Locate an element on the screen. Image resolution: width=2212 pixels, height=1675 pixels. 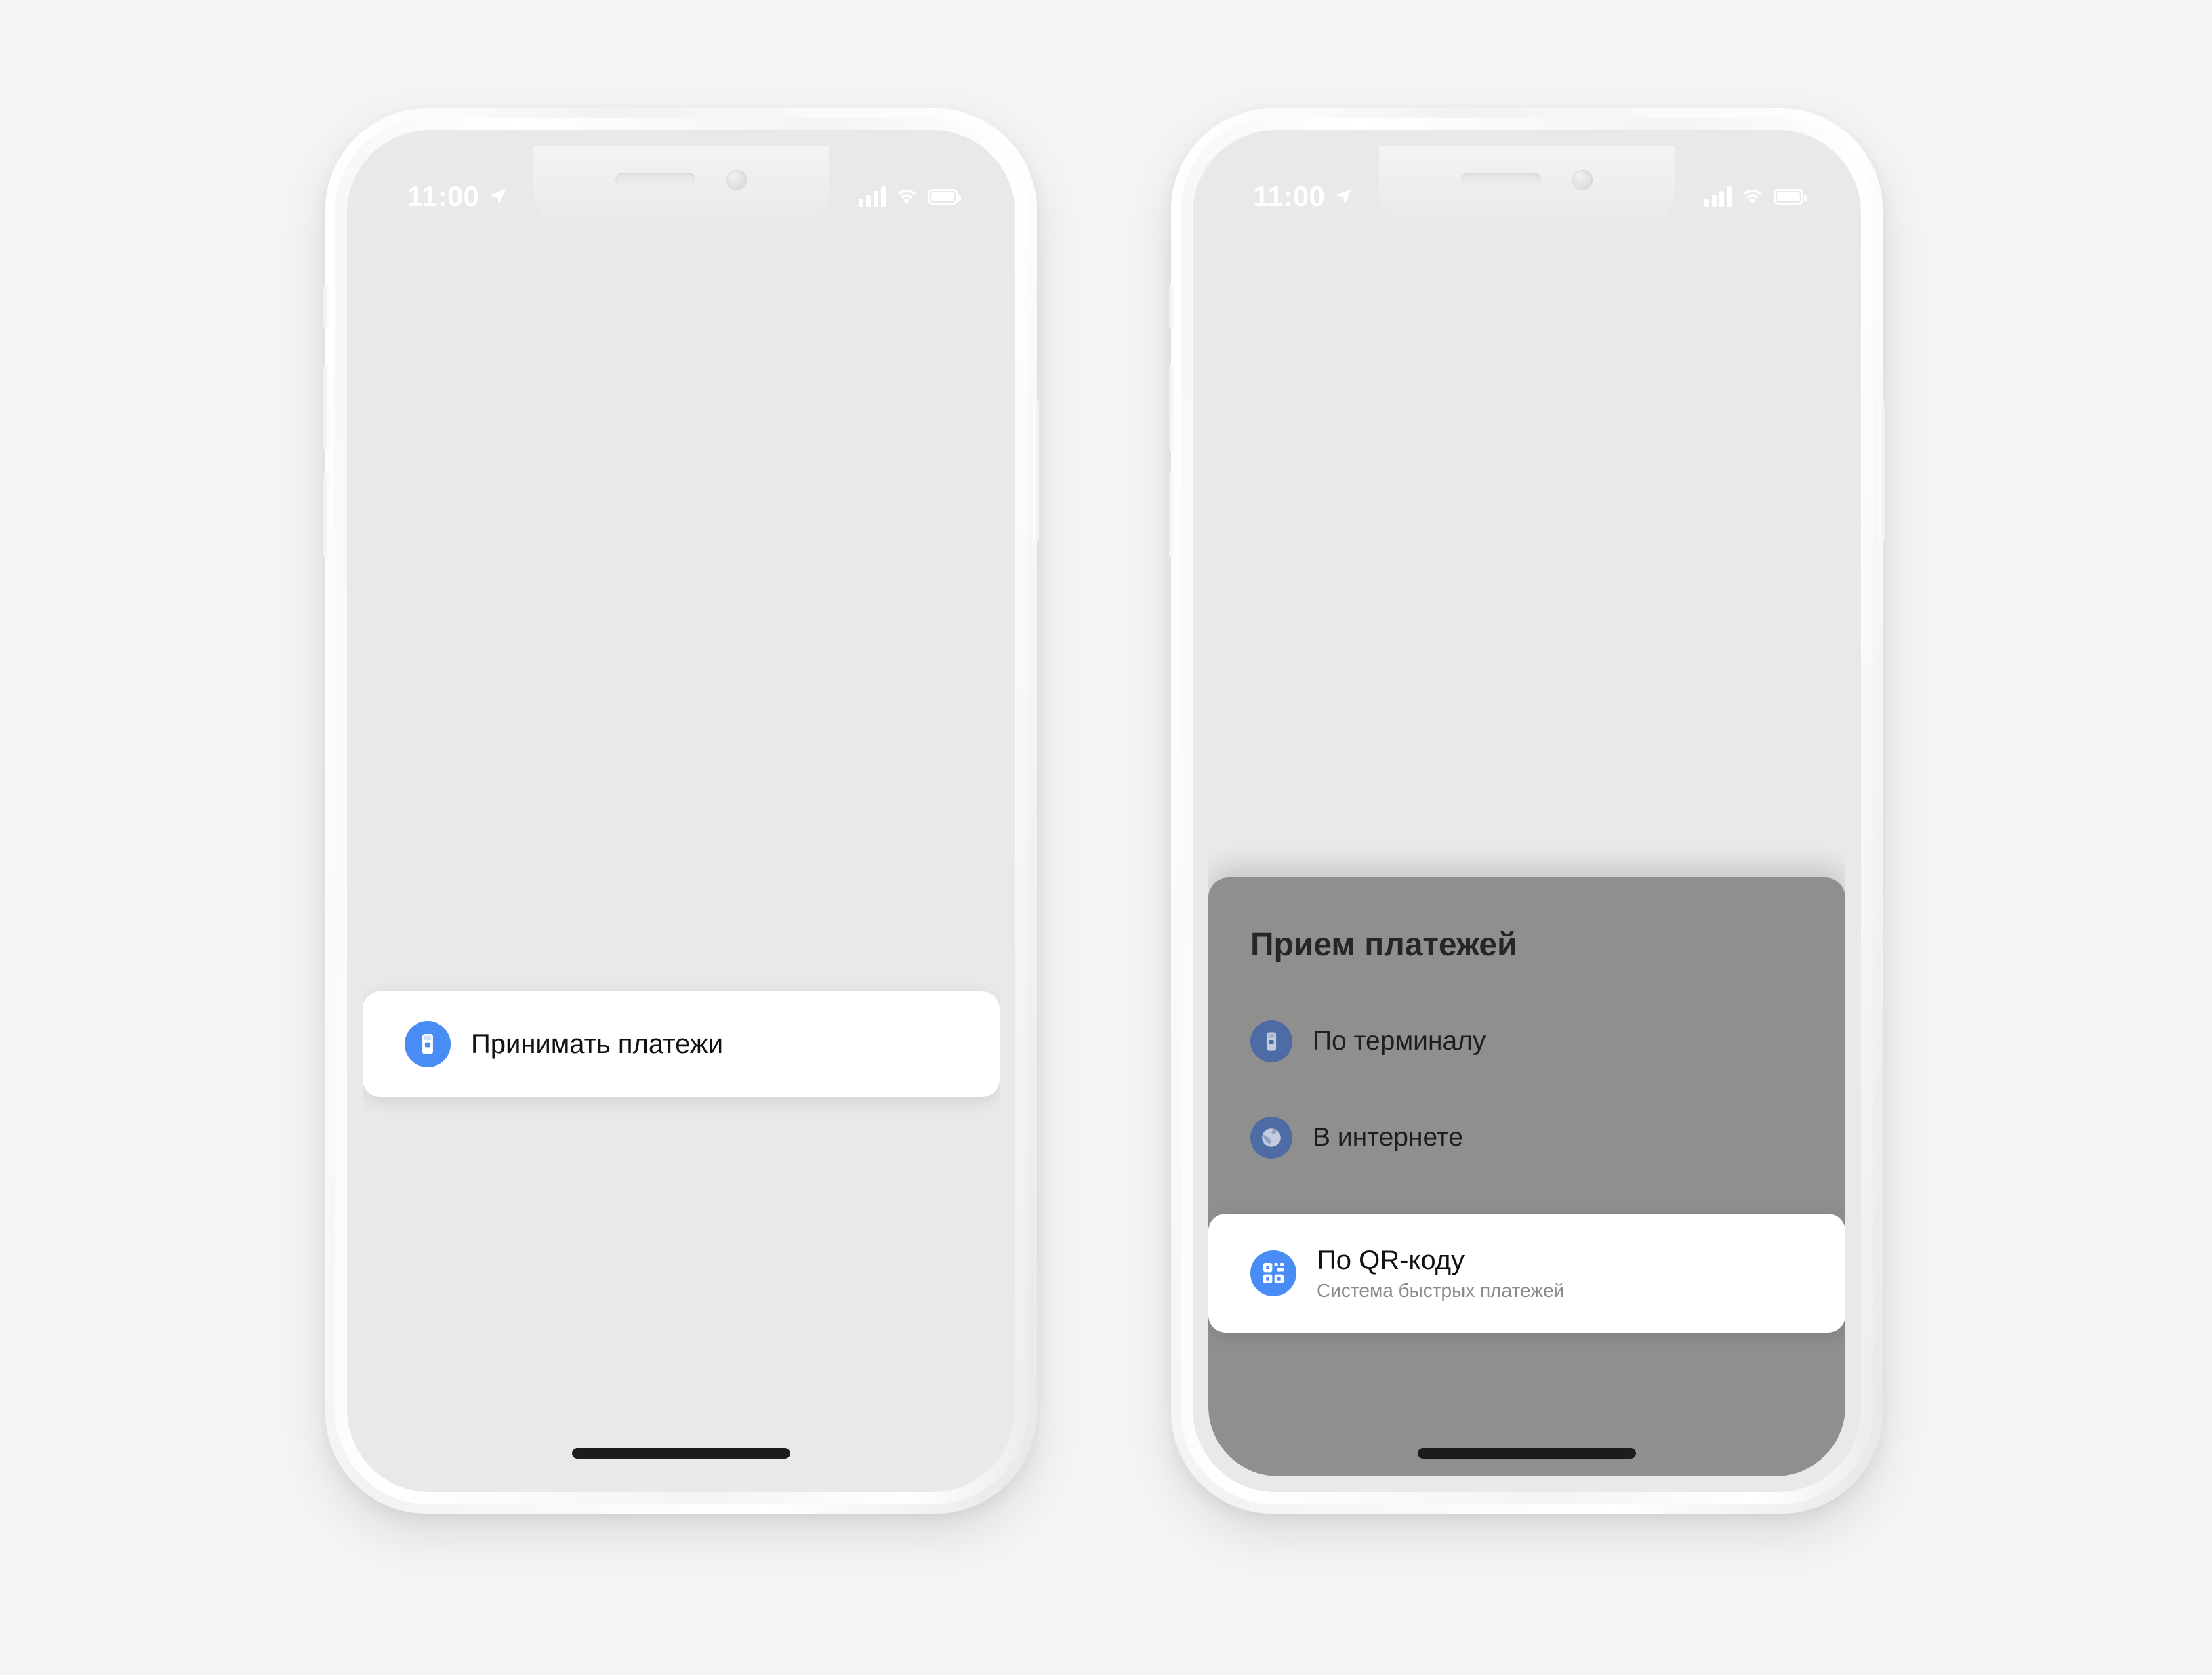
promo-floor is located at coordinates (506, 1377).